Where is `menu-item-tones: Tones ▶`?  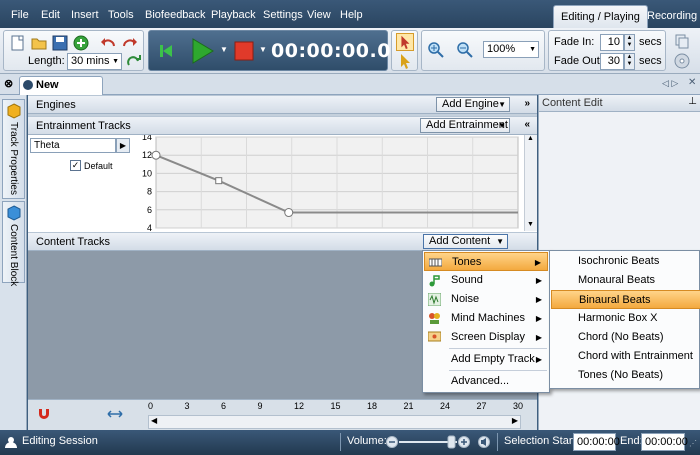 menu-item-tones: Tones ▶ is located at coordinates (486, 261).